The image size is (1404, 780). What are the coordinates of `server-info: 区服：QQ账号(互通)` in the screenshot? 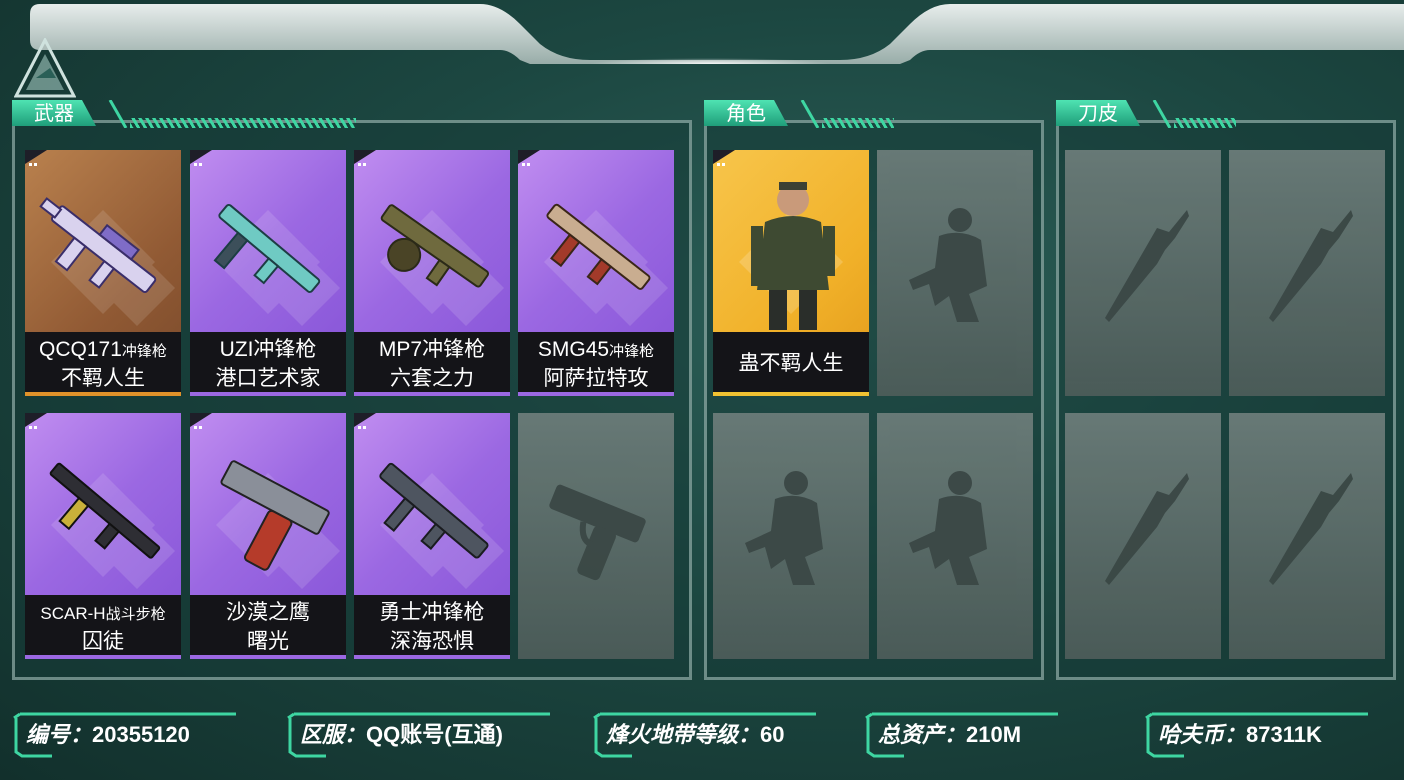 It's located at (421, 735).